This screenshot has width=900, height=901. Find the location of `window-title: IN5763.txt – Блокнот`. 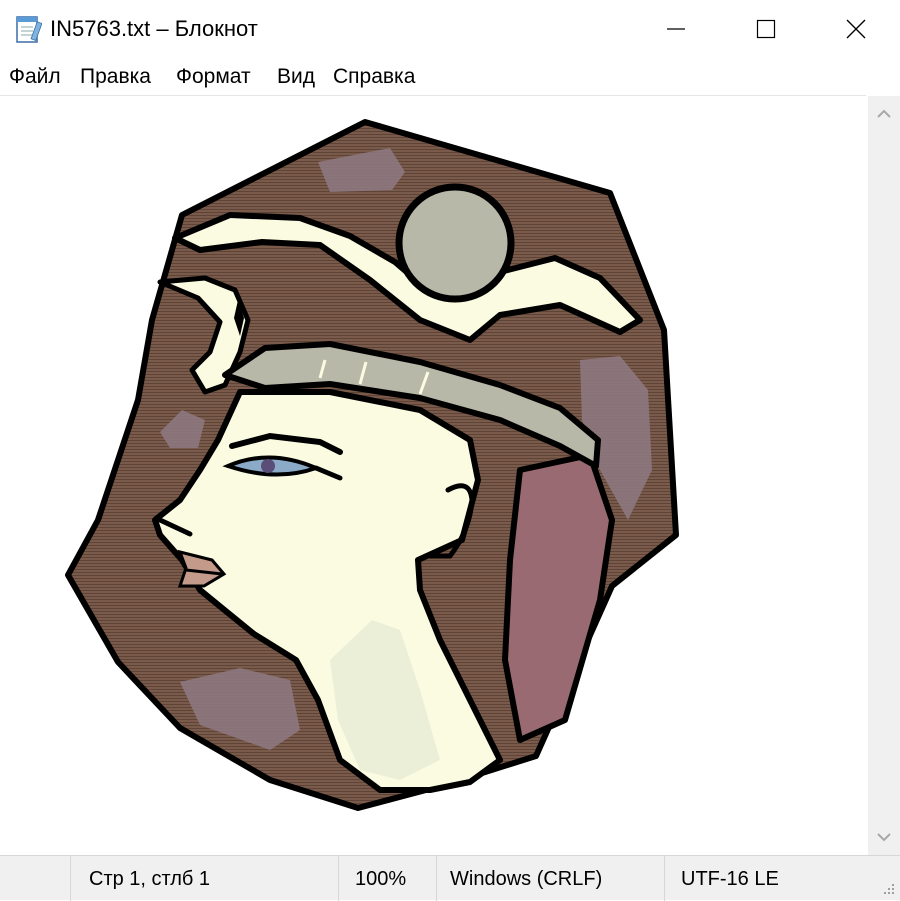

window-title: IN5763.txt – Блокнот is located at coordinates (154, 28).